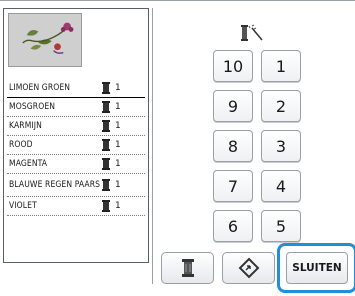 The image size is (355, 296). Describe the element at coordinates (40, 87) in the screenshot. I see `color-name: LIMOEN GROEN` at that location.